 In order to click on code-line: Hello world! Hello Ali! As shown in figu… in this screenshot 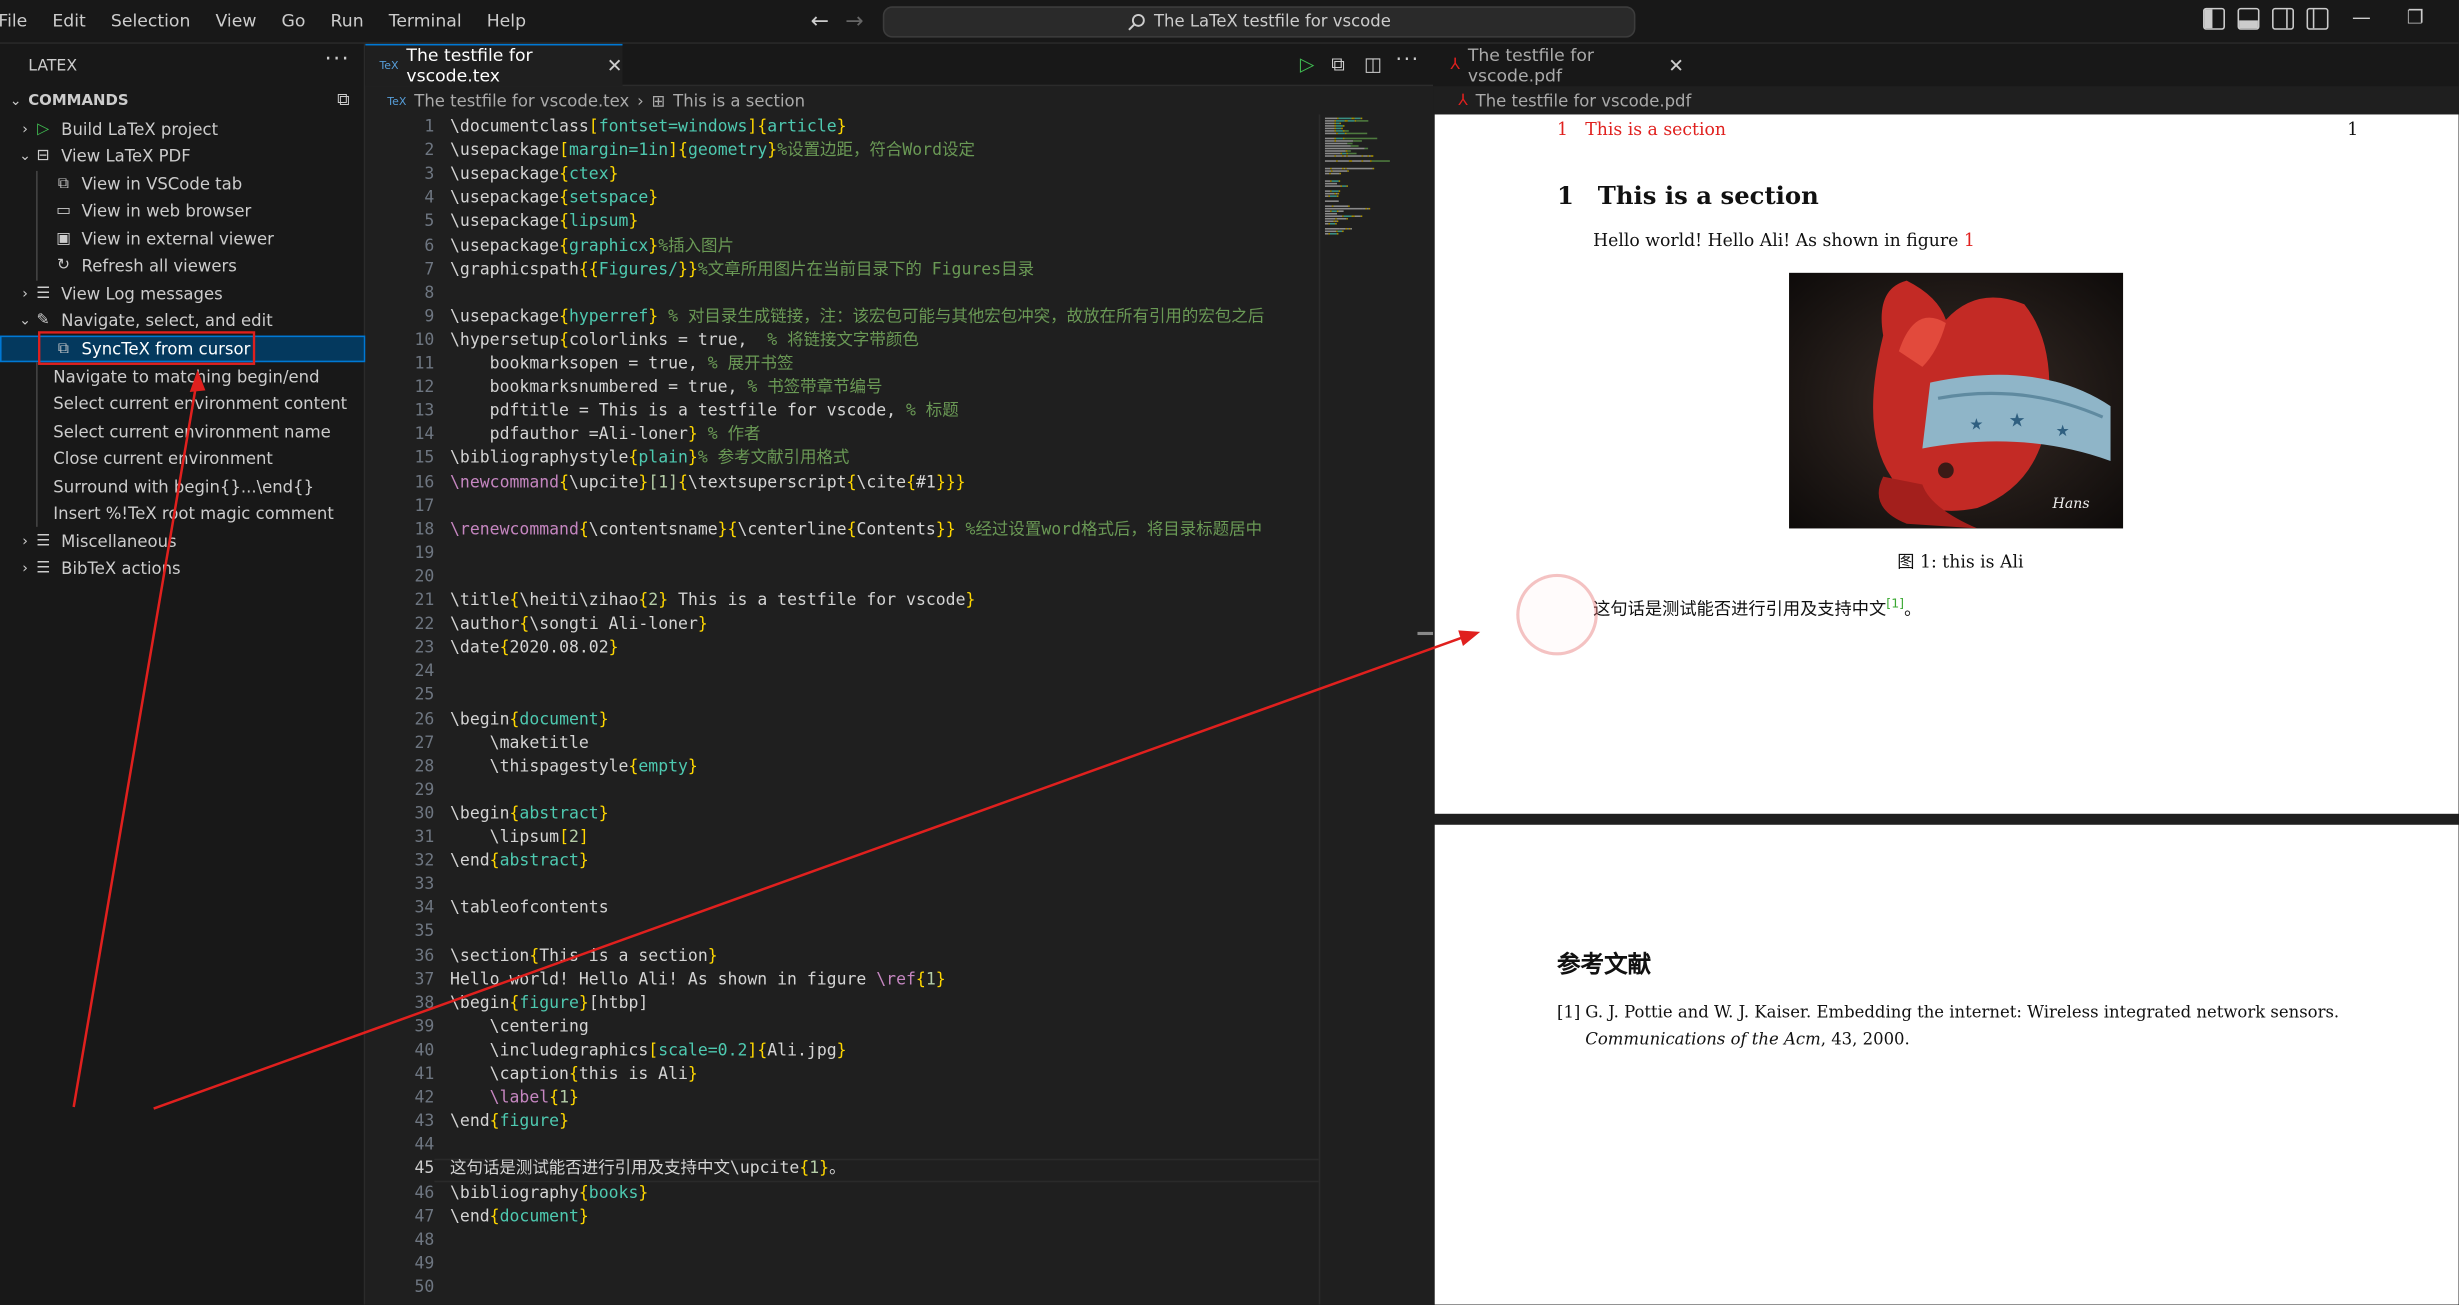, I will do `click(698, 980)`.